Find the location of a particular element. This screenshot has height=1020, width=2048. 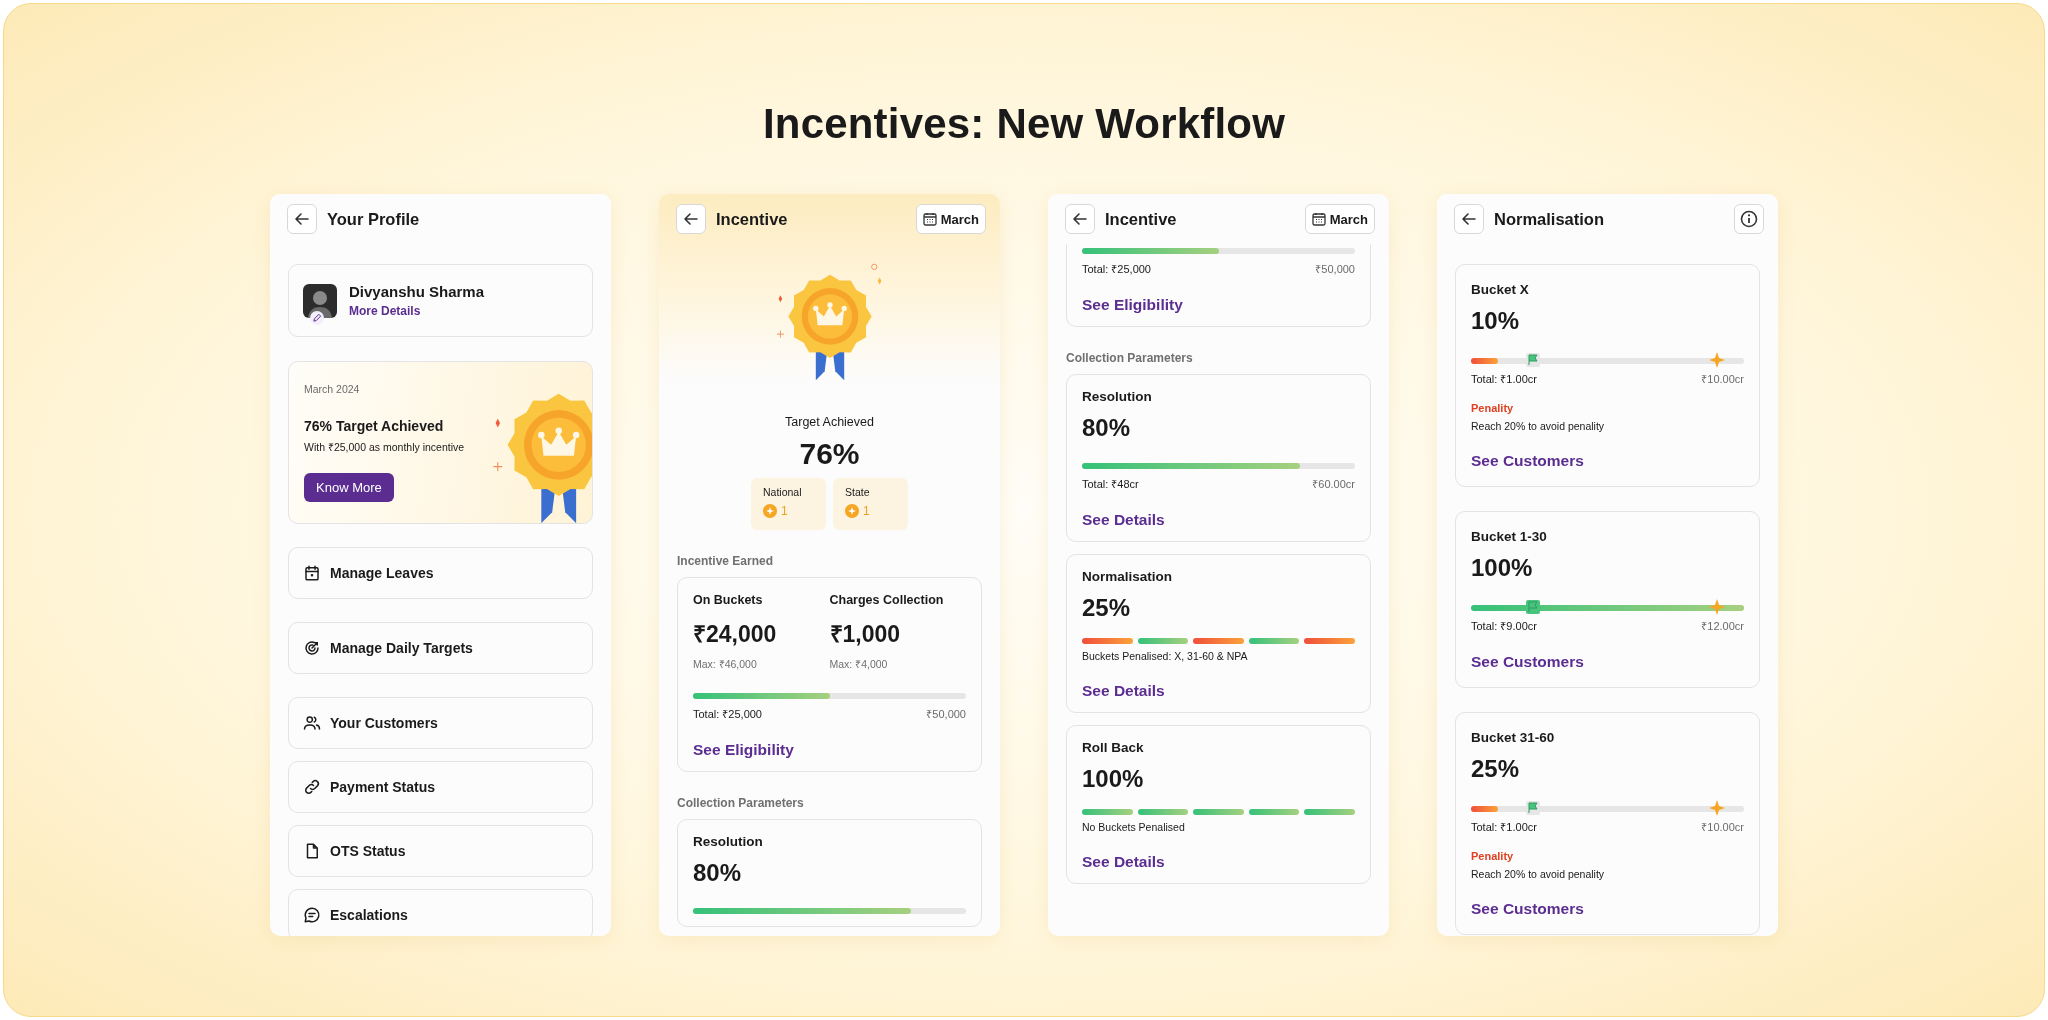

menu-item: Manage Leaves is located at coordinates (440, 573).